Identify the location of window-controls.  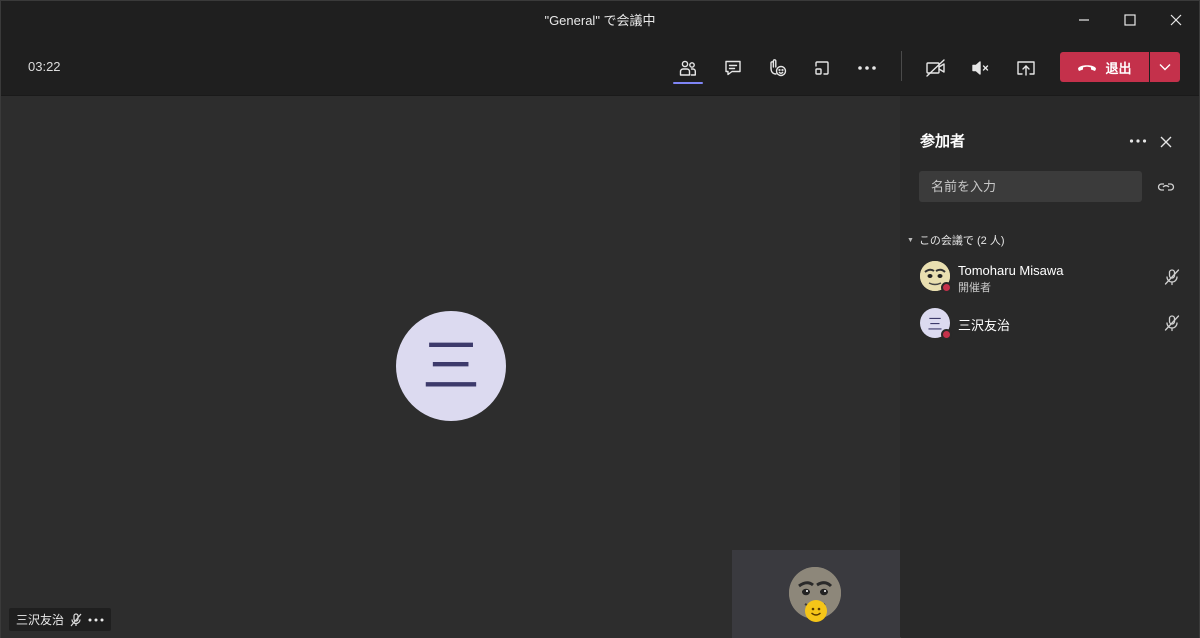
(1130, 19).